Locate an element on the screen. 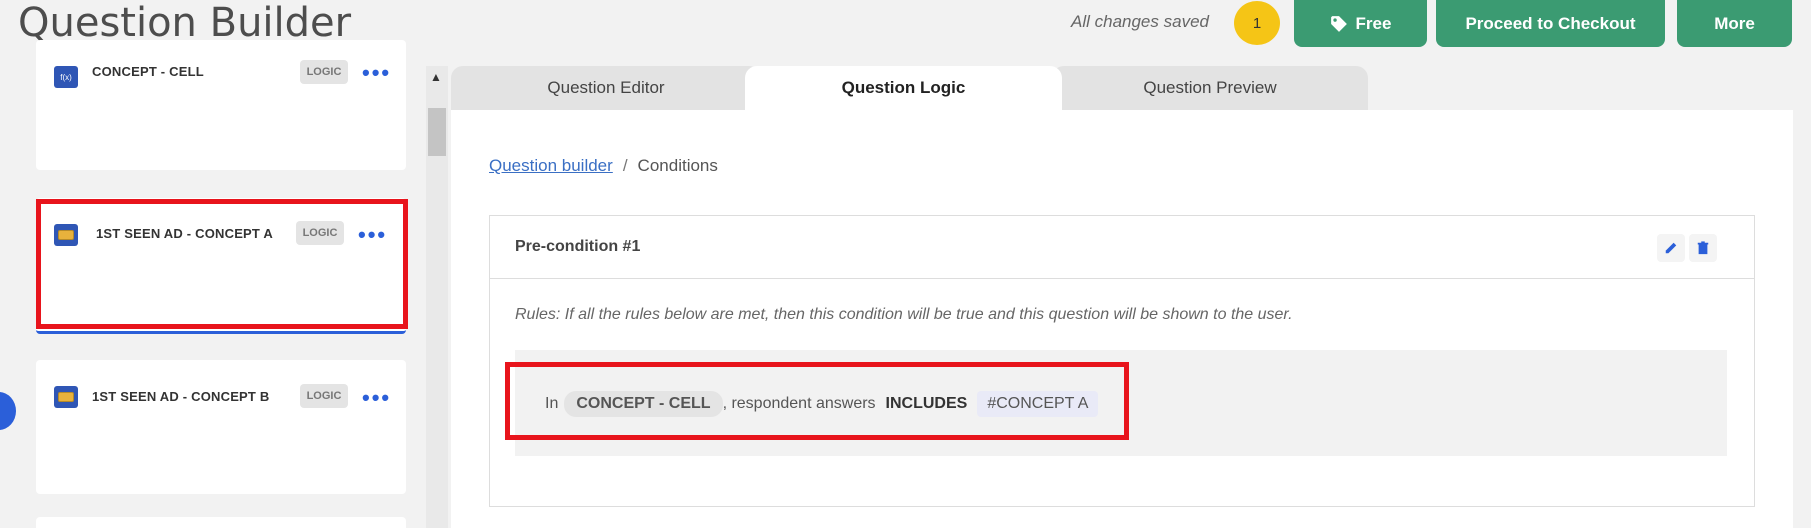  trash-icon is located at coordinates (1703, 248).